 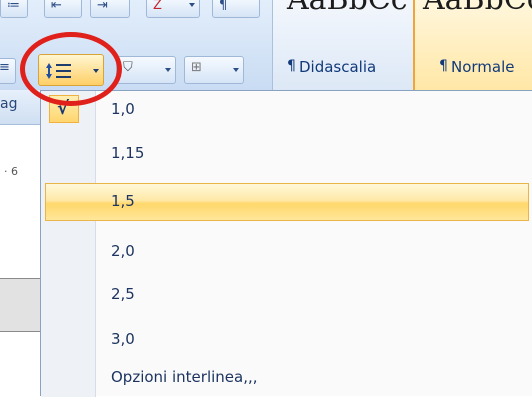 I want to click on menu-item-1-15: 1,15, so click(x=286, y=154).